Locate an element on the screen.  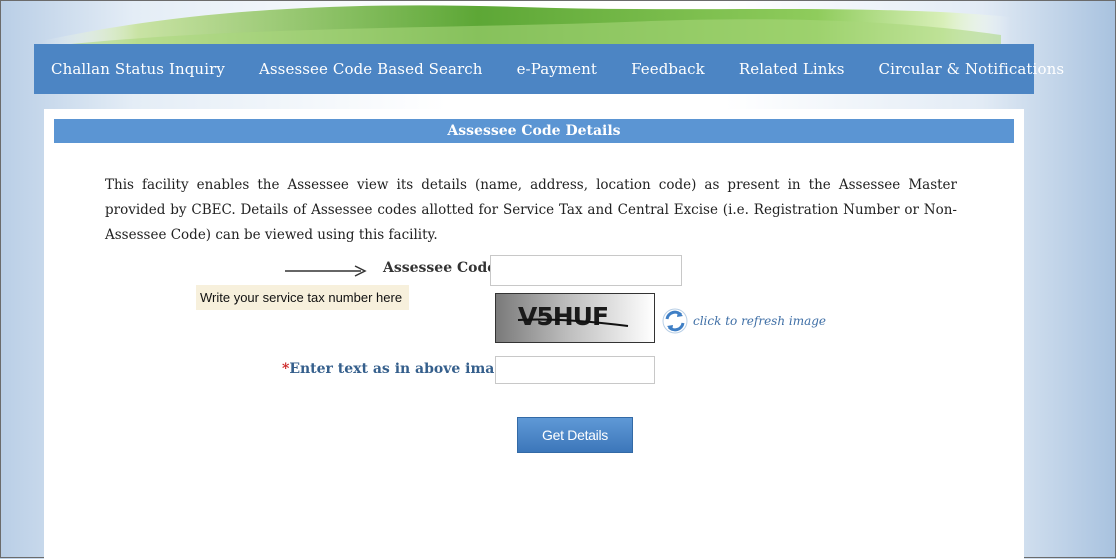
arrow-right-icon is located at coordinates (326, 271).